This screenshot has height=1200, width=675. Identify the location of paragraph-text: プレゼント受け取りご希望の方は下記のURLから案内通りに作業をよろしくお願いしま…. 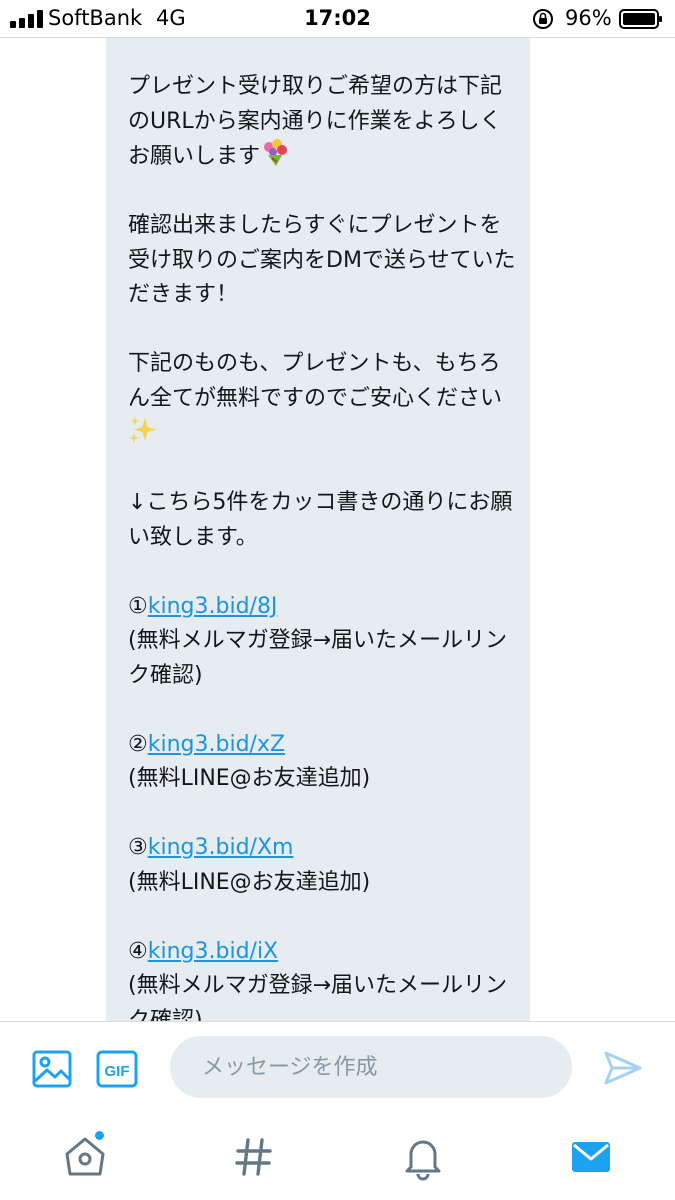
(315, 121).